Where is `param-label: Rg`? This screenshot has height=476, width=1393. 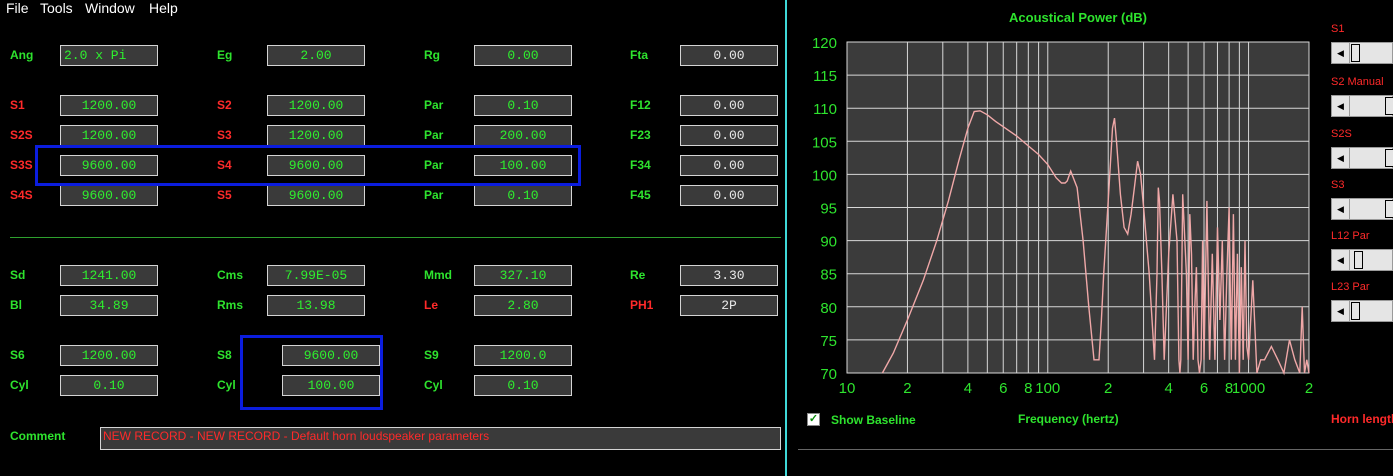
param-label: Rg is located at coordinates (432, 55).